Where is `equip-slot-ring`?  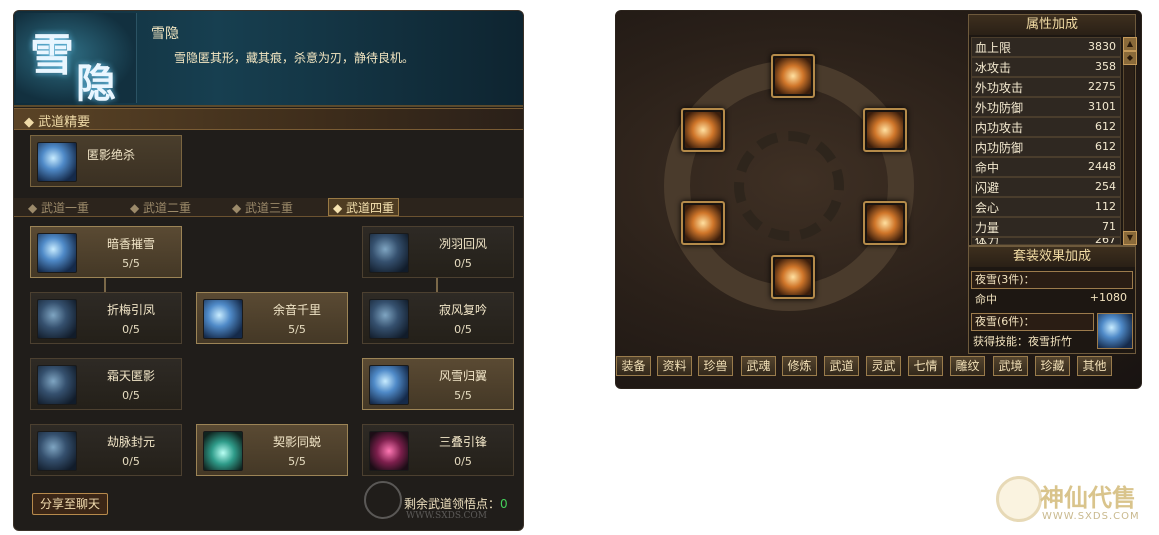
equip-slot-ring is located at coordinates (793, 277).